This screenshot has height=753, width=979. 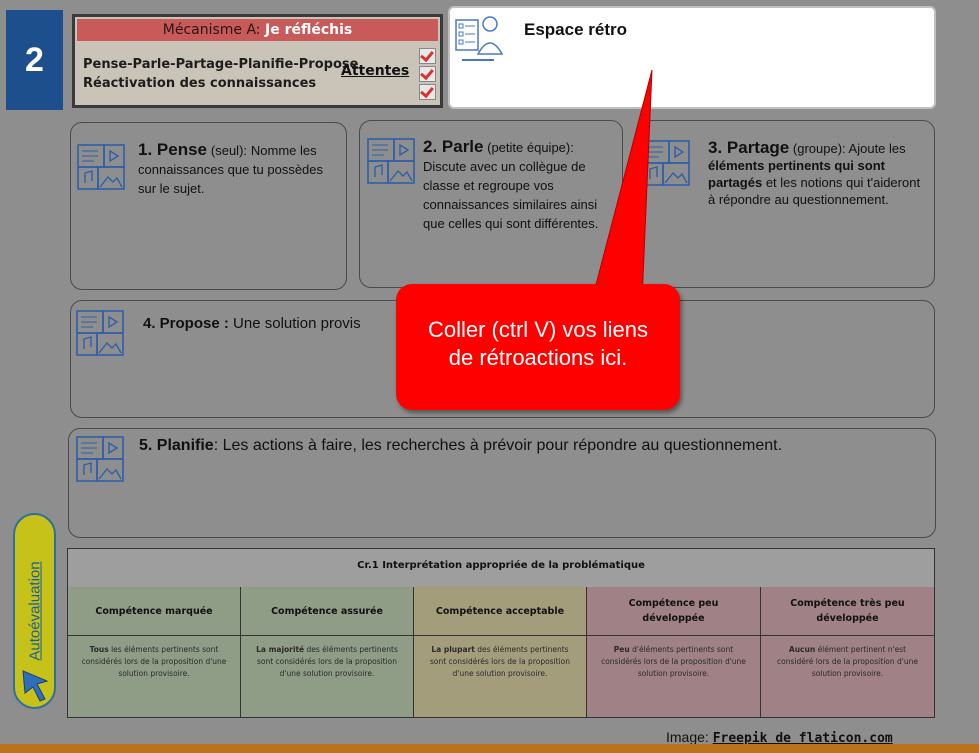 I want to click on rubric-column-title: Compétence marquée, so click(x=154, y=611).